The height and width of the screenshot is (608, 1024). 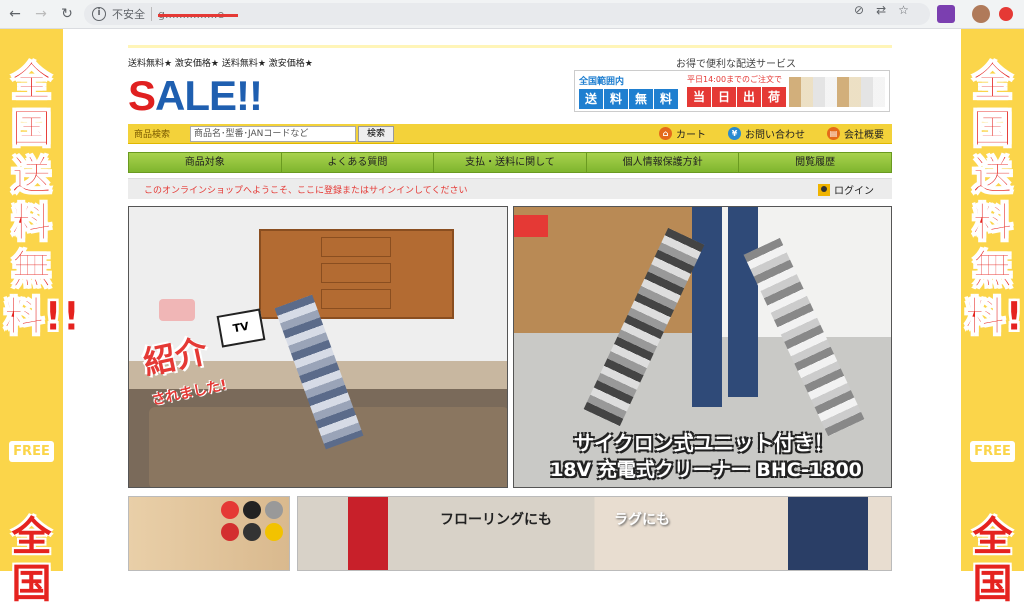 What do you see at coordinates (41, 14) in the screenshot?
I see `forward-button: →` at bounding box center [41, 14].